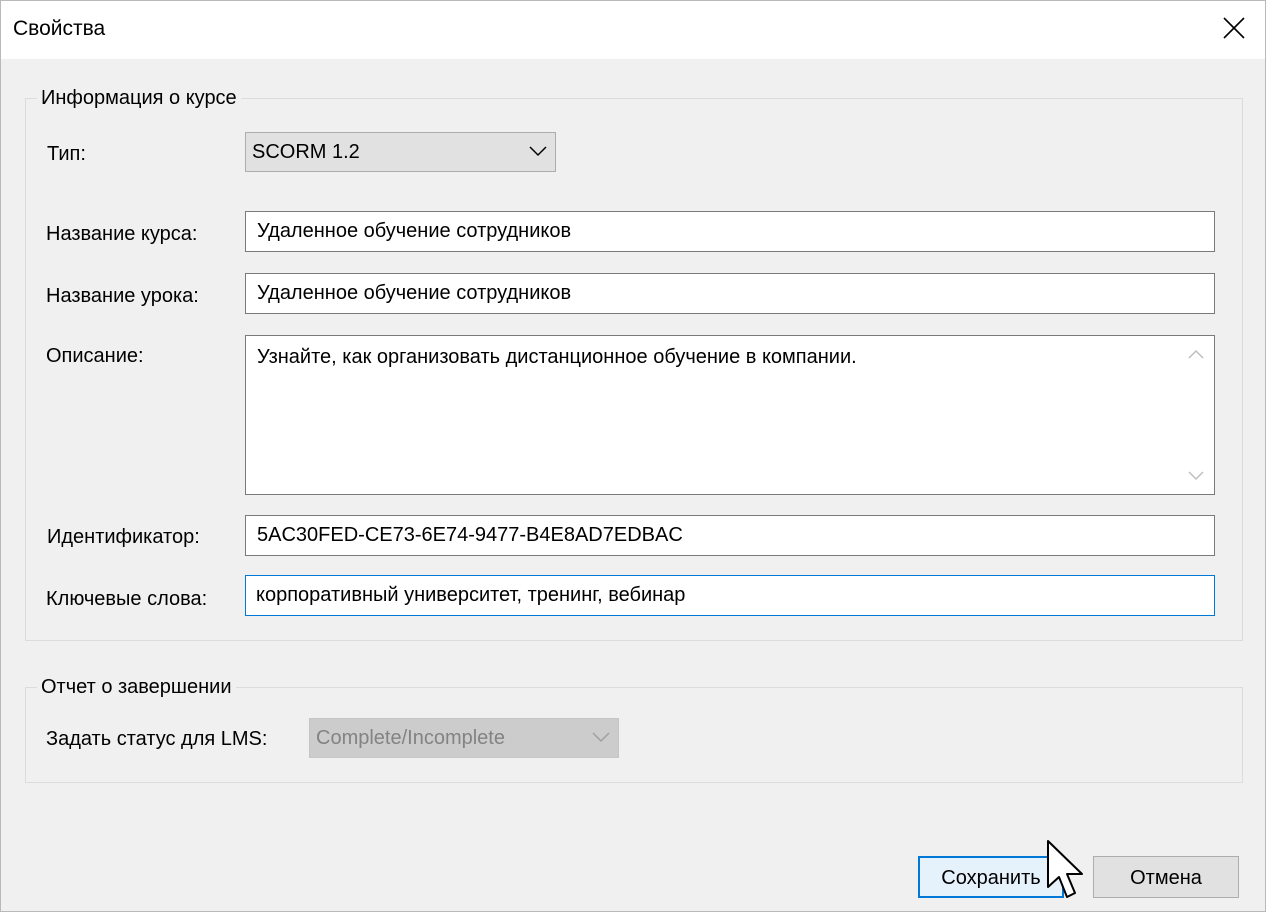  I want to click on course-name-field: Удаленное обучение сотрудников, so click(730, 231).